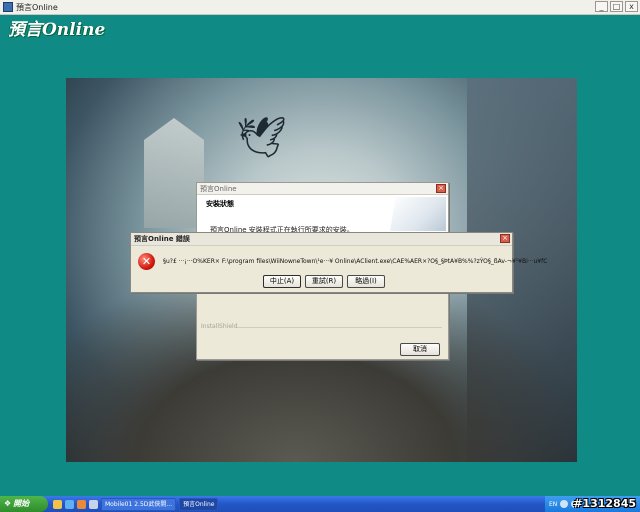 Image resolution: width=640 pixels, height=512 pixels. What do you see at coordinates (321, 239) in the screenshot?
I see `error-dialog-titlebar: 預言Online 錯誤` at bounding box center [321, 239].